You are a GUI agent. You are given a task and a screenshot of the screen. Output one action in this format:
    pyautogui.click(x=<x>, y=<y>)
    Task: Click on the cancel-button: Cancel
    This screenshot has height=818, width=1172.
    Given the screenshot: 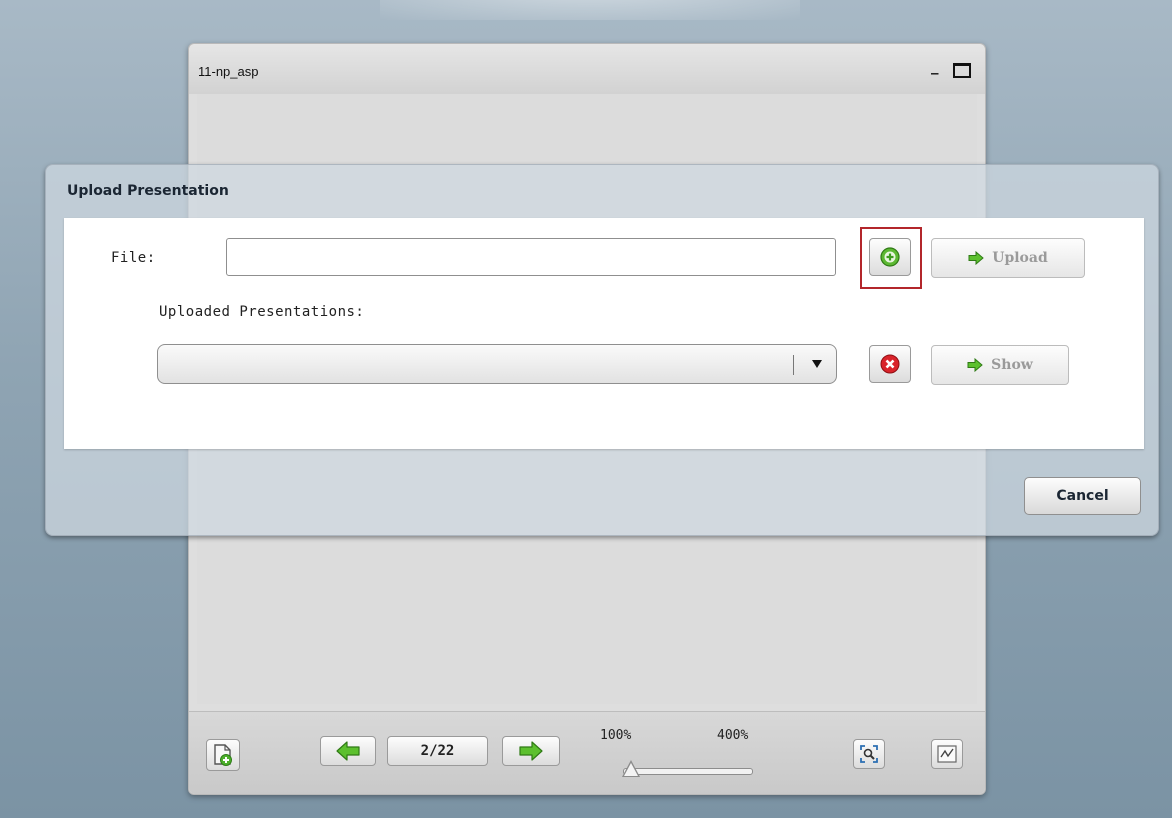 What is the action you would take?
    pyautogui.click(x=1082, y=496)
    